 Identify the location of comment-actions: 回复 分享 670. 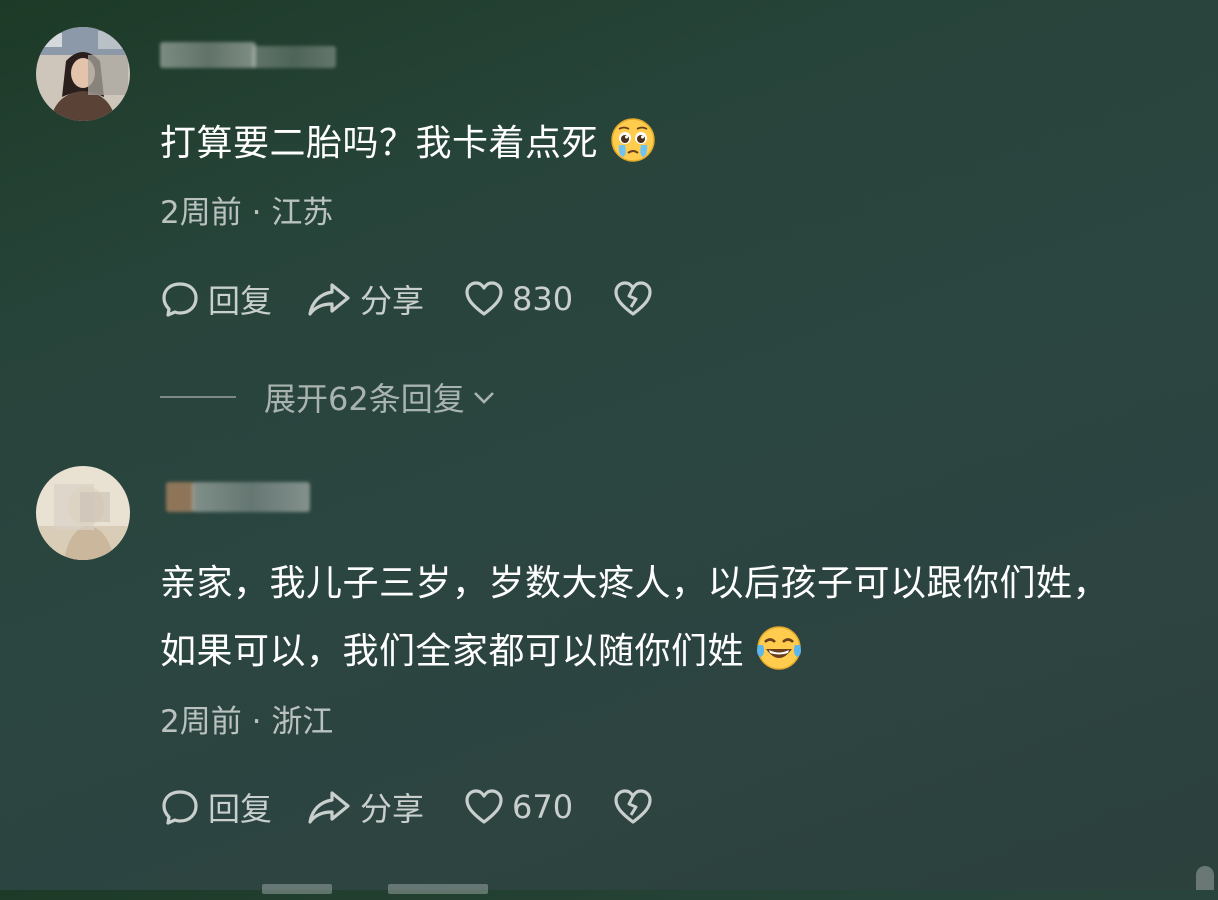
(406, 807).